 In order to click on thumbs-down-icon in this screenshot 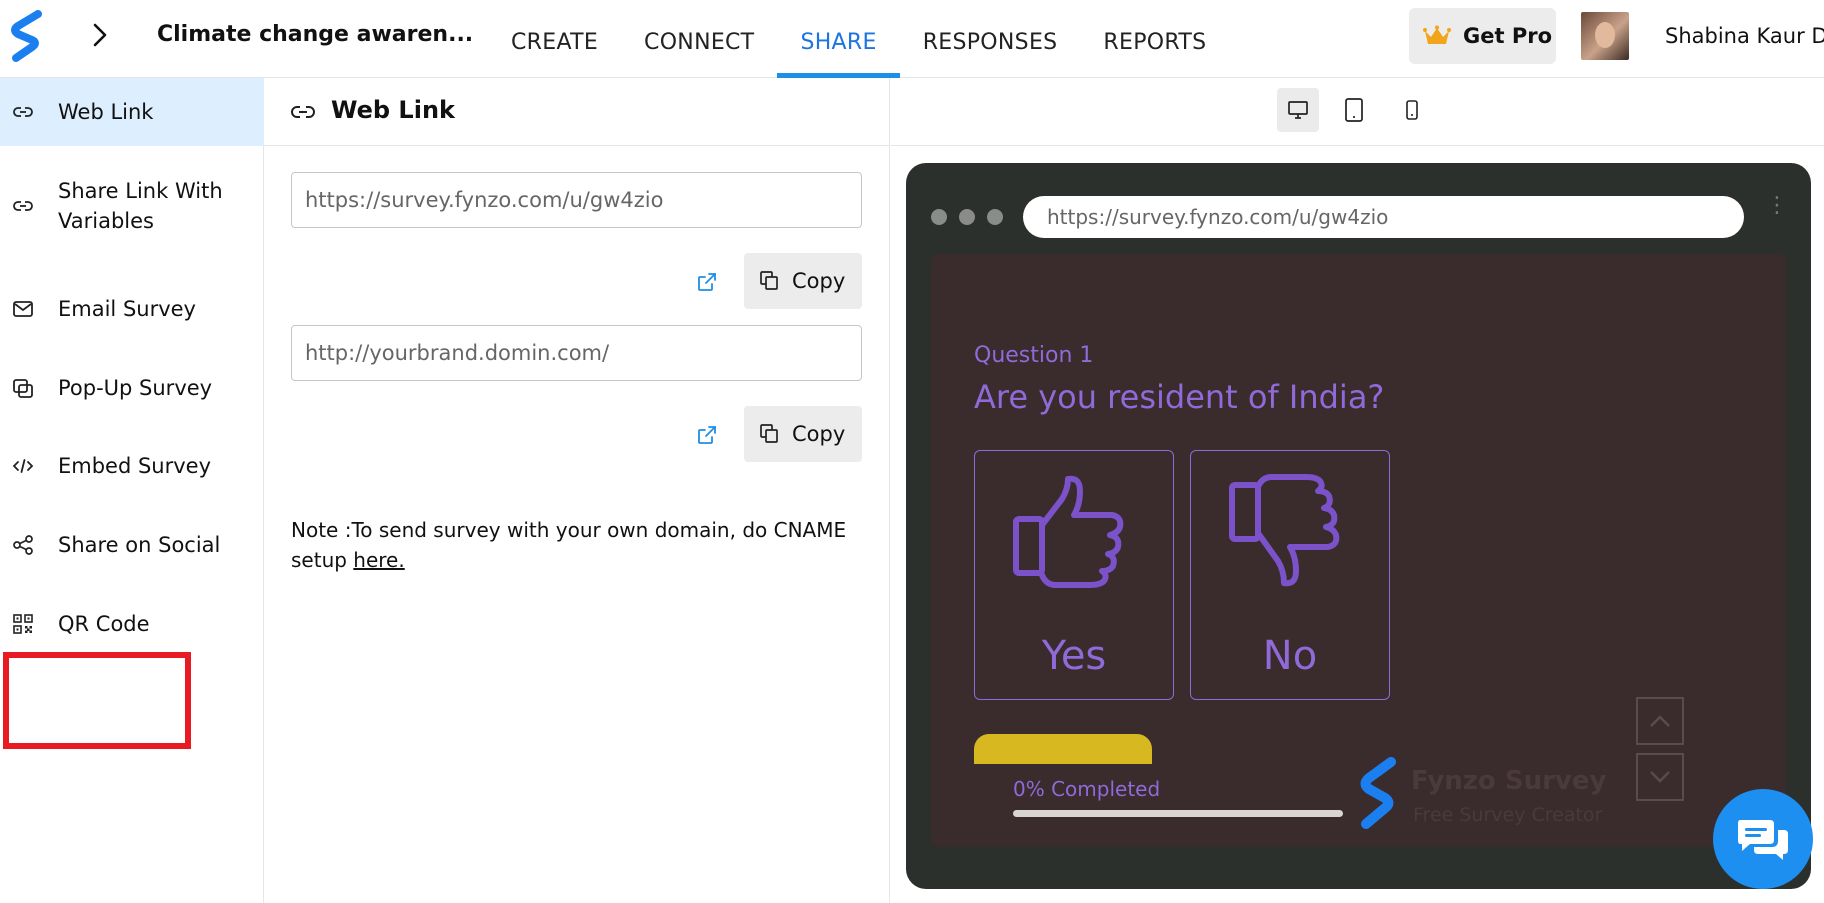, I will do `click(1284, 530)`.